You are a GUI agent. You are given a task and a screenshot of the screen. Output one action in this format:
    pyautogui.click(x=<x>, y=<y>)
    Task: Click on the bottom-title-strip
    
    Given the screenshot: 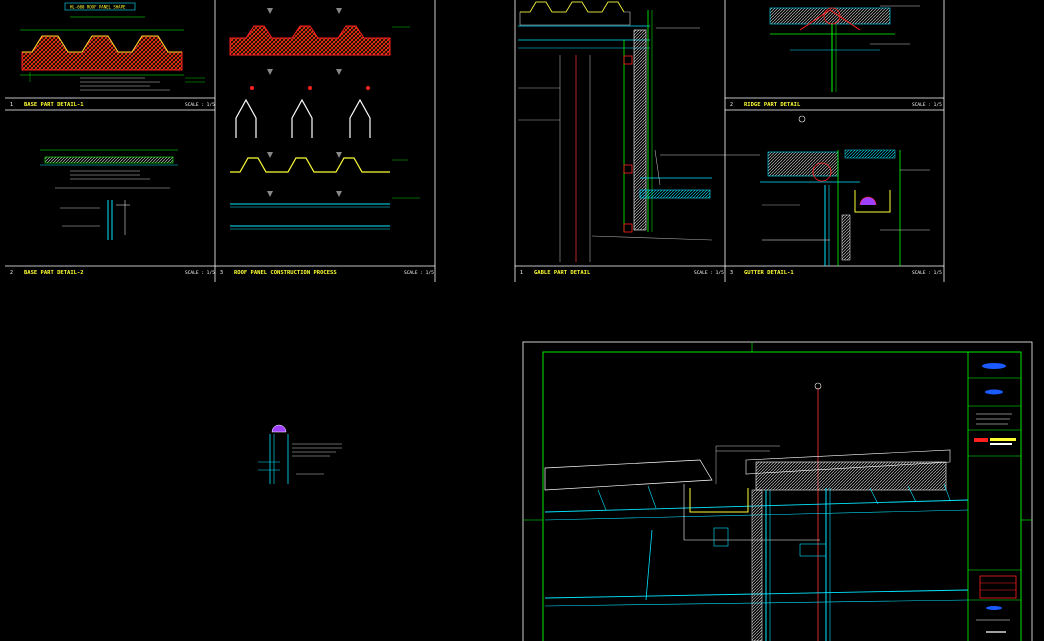 What is the action you would take?
    pyautogui.click(x=994, y=498)
    